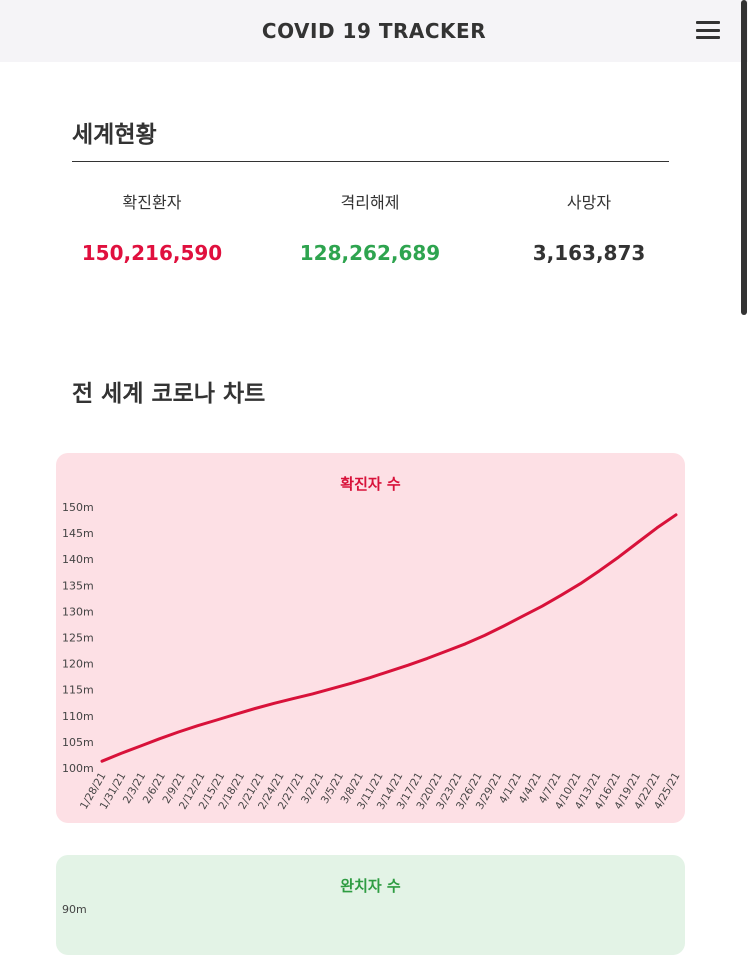  Describe the element at coordinates (152, 253) in the screenshot. I see `stat-confirmed-value: 150,216,590` at that location.